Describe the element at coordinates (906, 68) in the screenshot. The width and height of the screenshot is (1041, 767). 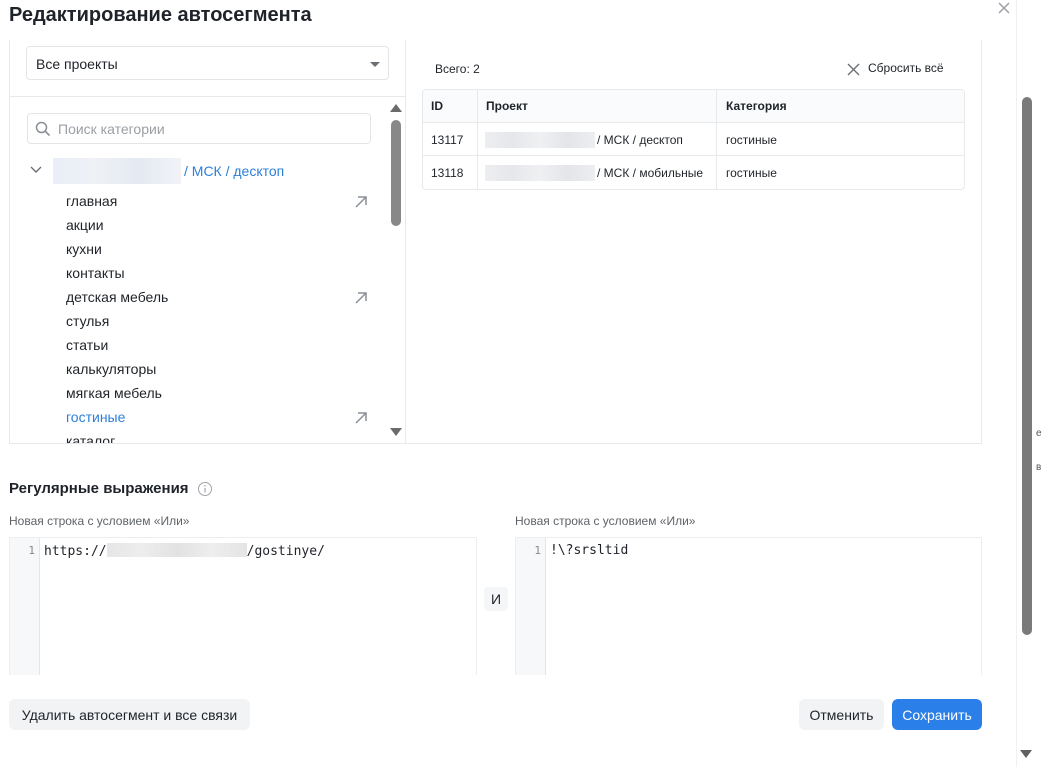
I see `reset-all-label: Сбросить всё` at that location.